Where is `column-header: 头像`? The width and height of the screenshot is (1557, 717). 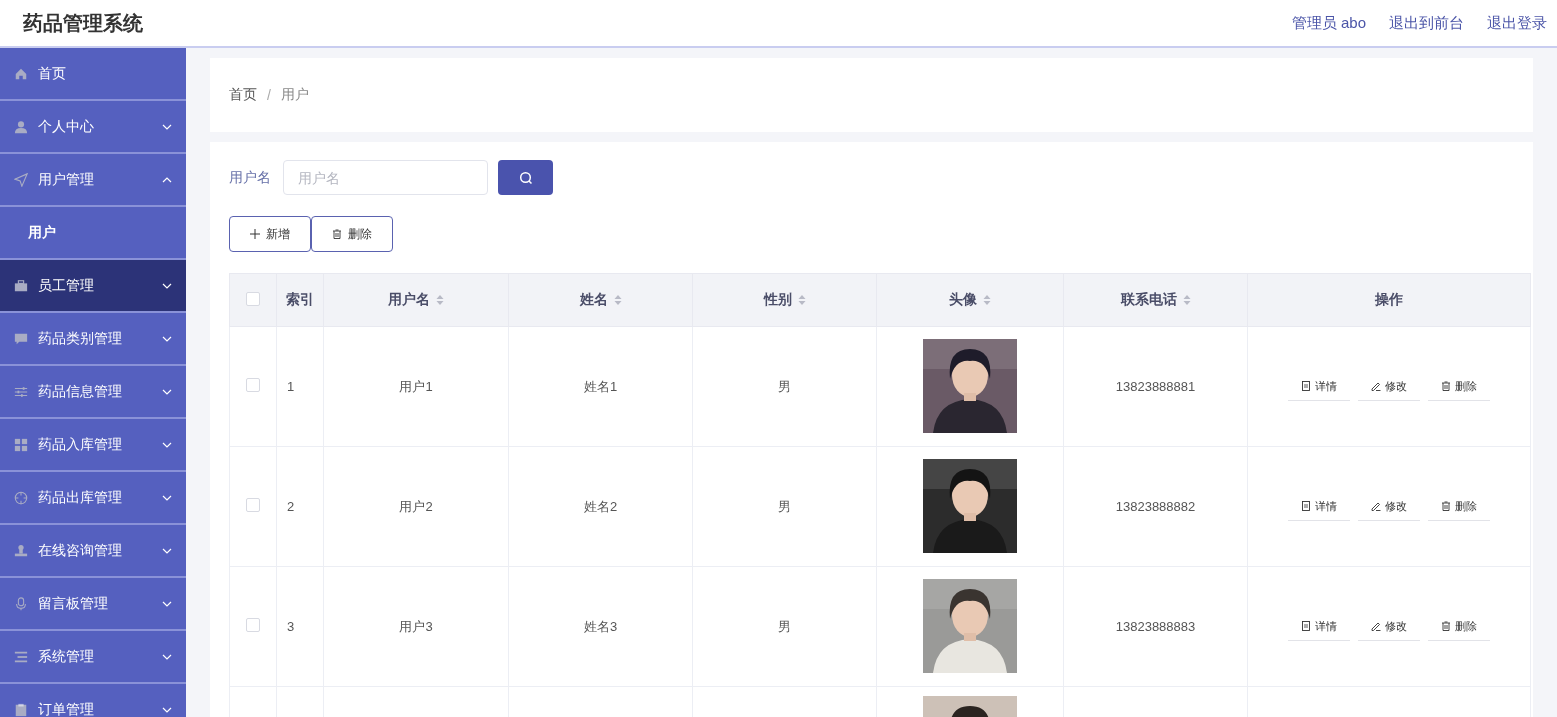
column-header: 头像 is located at coordinates (963, 300).